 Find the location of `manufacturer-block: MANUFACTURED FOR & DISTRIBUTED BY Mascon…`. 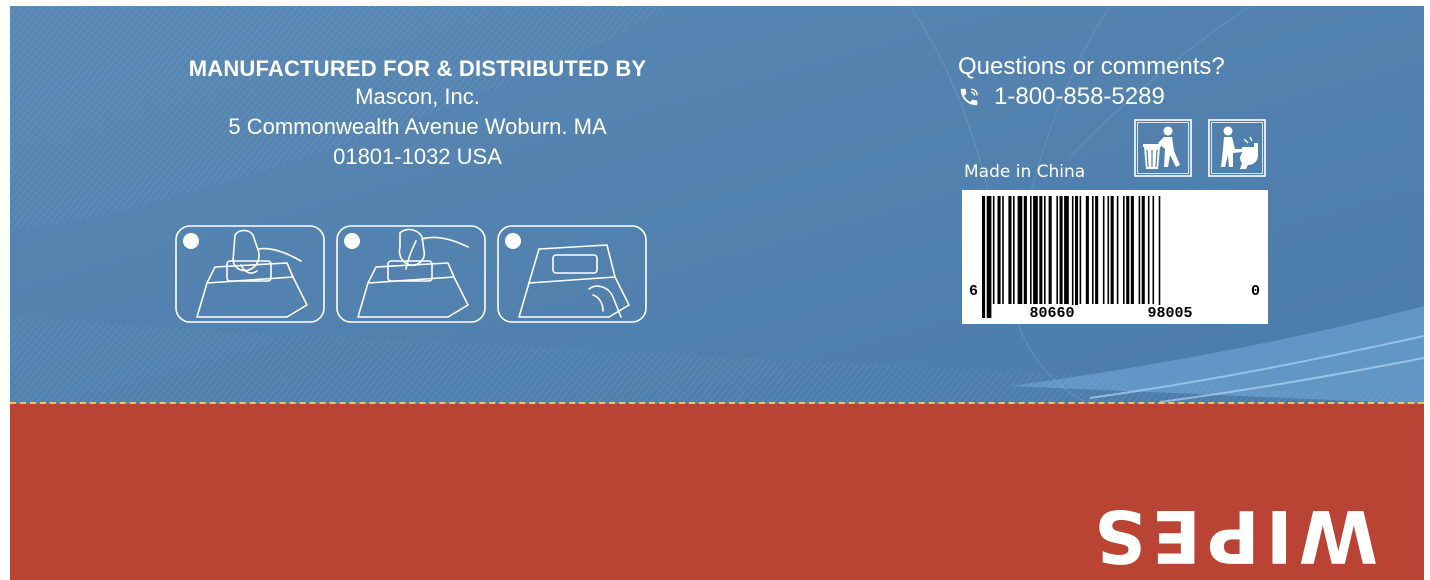

manufacturer-block: MANUFACTURED FOR & DISTRIBUTED BY Mascon… is located at coordinates (417, 114).